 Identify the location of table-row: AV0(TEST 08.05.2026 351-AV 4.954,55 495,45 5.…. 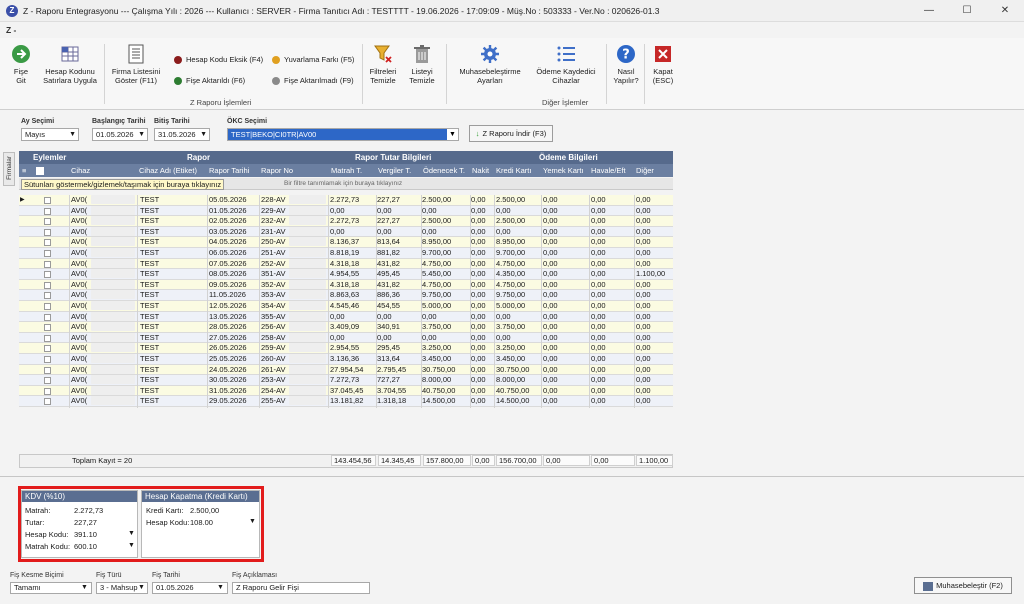
(346, 274).